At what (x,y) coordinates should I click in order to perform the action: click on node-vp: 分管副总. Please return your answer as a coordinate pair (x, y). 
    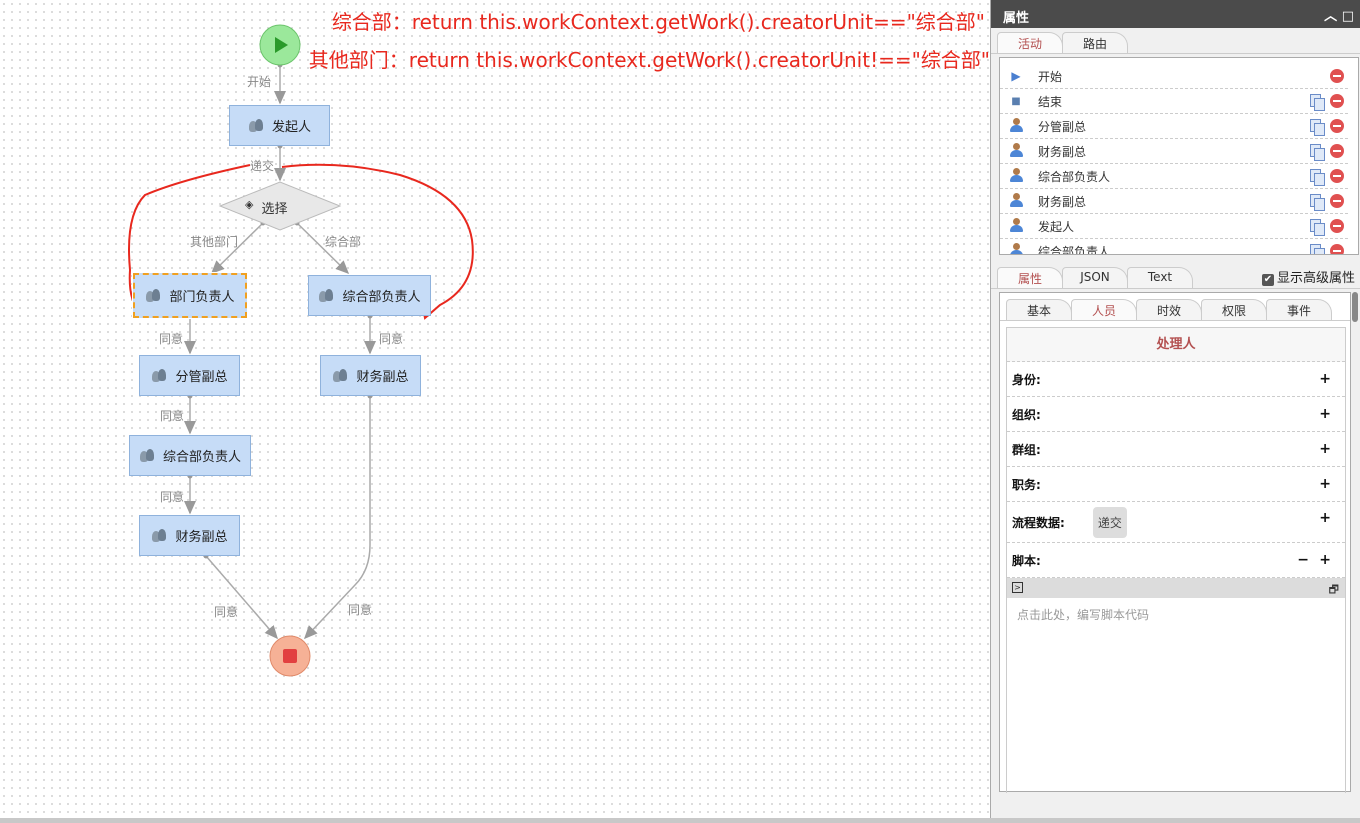
    Looking at the image, I should click on (189, 375).